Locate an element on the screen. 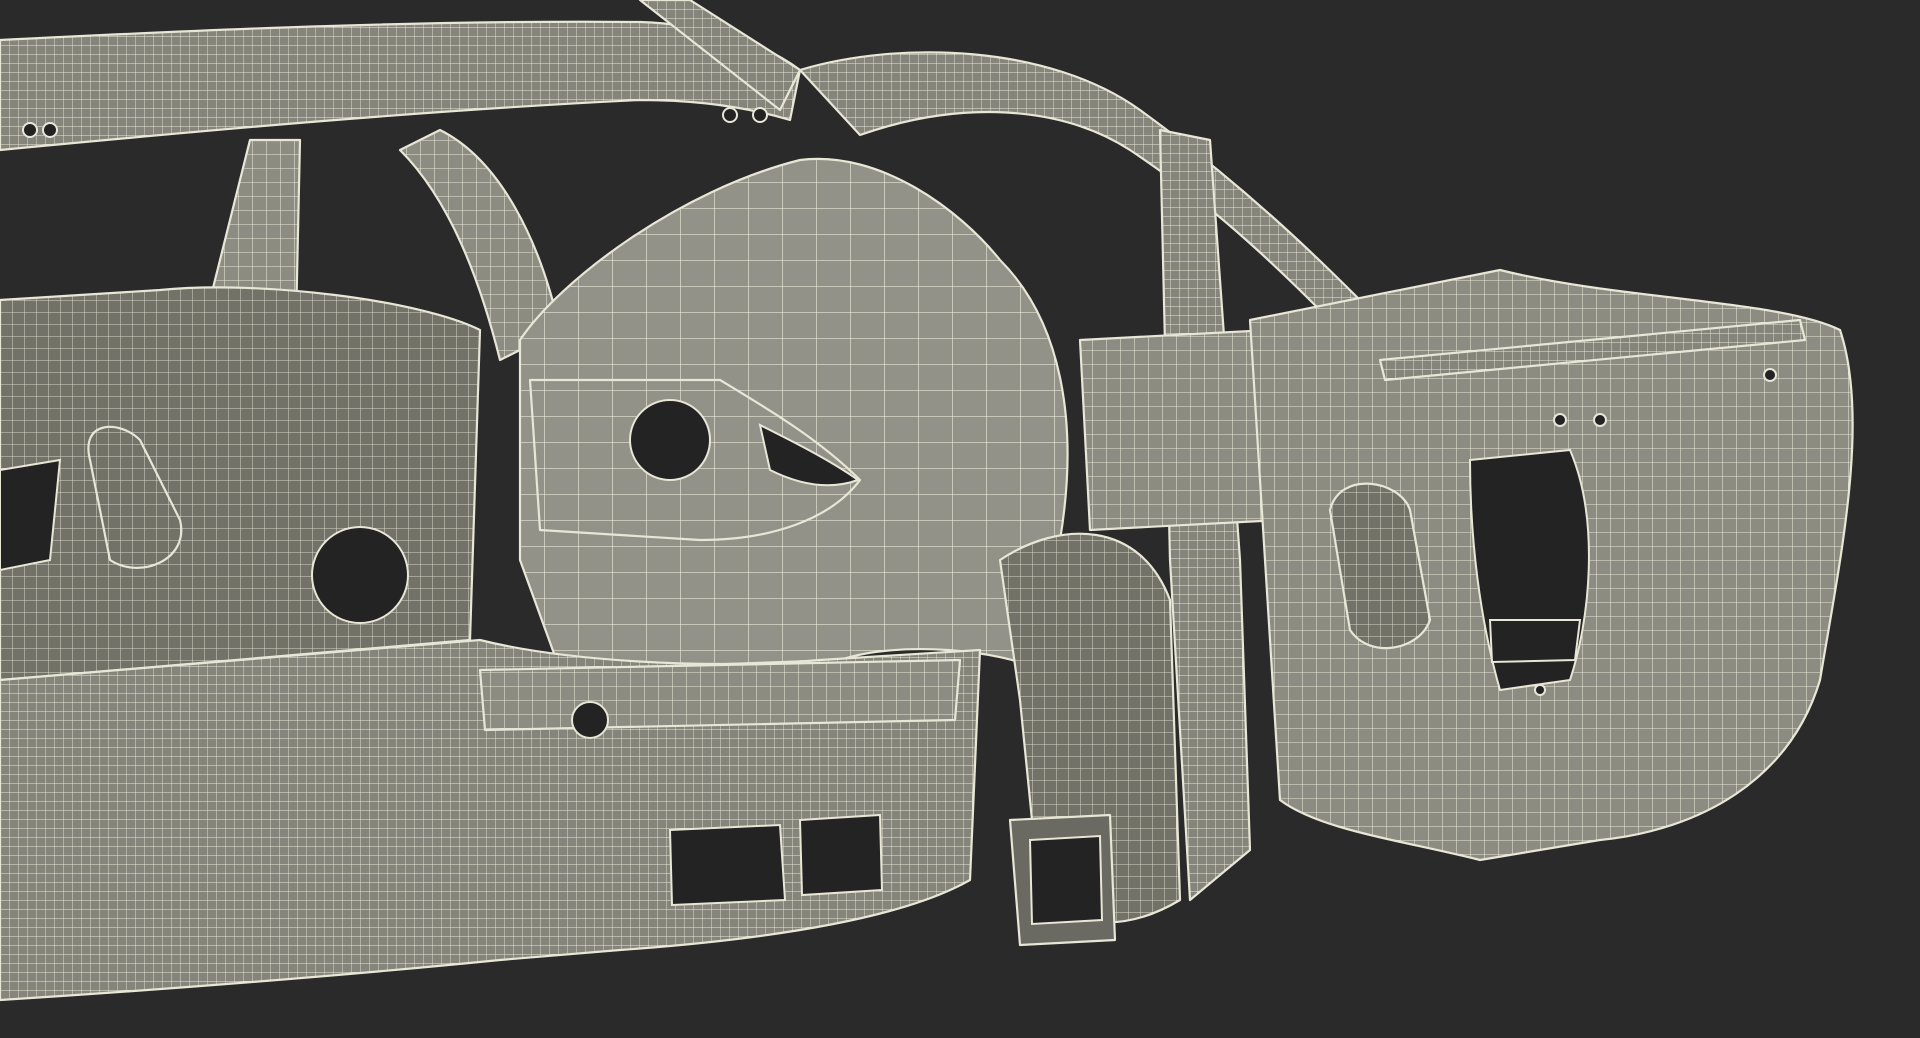  roof-rail is located at coordinates (401, 76).